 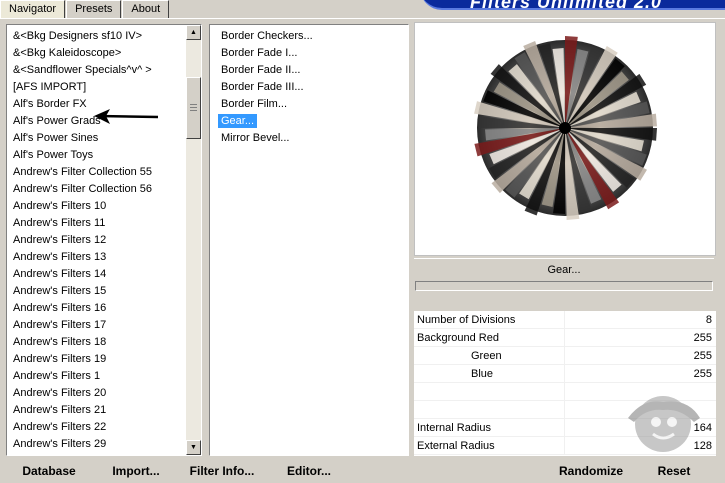 What do you see at coordinates (146, 9) in the screenshot?
I see `tab-about: About` at bounding box center [146, 9].